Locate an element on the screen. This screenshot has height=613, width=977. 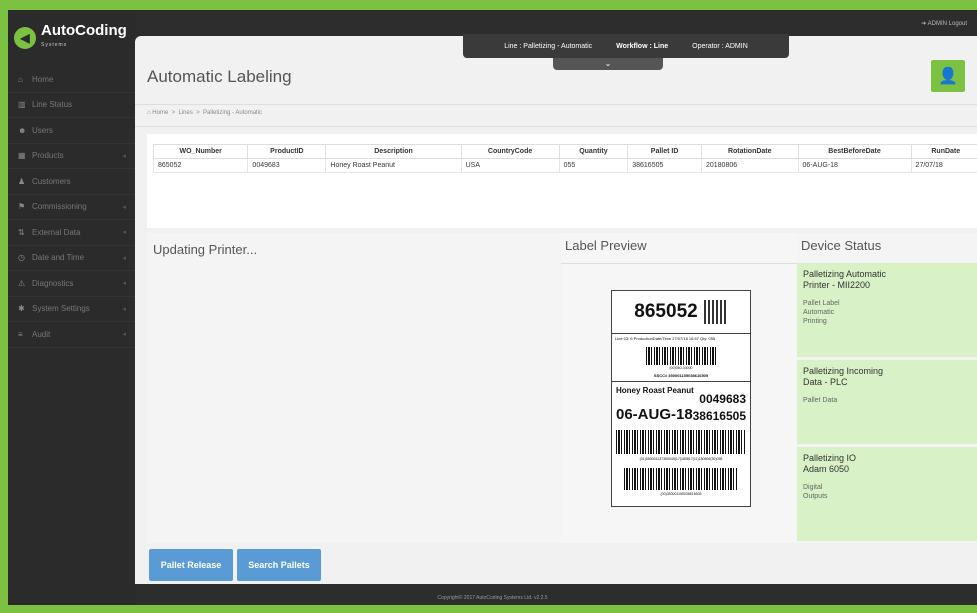
label-pallet-id: 38616505 is located at coordinates (719, 416).